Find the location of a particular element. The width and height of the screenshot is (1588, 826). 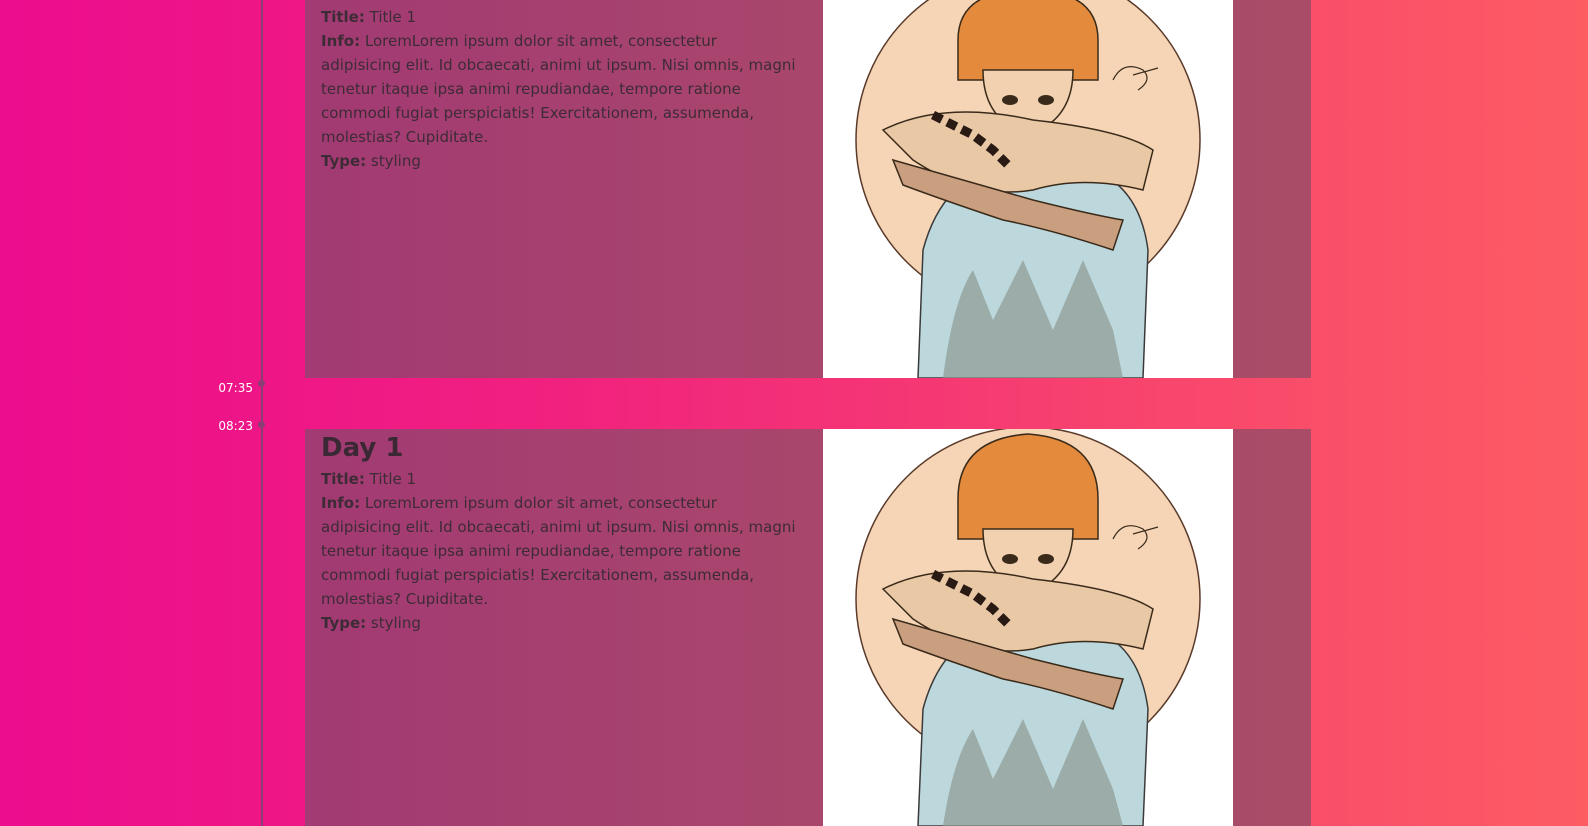

timeline-time: 08:23 is located at coordinates (235, 426).